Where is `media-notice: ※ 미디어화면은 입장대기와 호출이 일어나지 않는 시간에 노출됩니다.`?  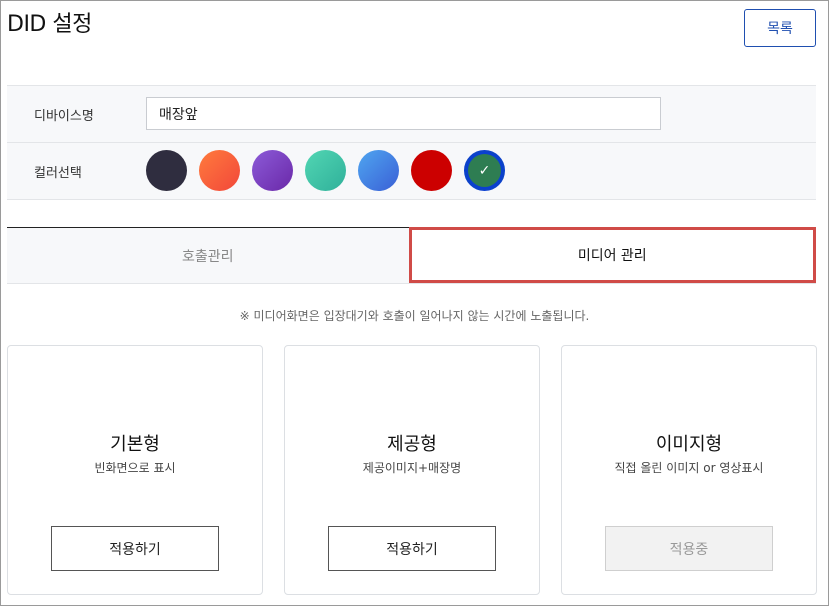
media-notice: ※ 미디어화면은 입장대기와 호출이 일어나지 않는 시간에 노출됩니다. is located at coordinates (414, 316).